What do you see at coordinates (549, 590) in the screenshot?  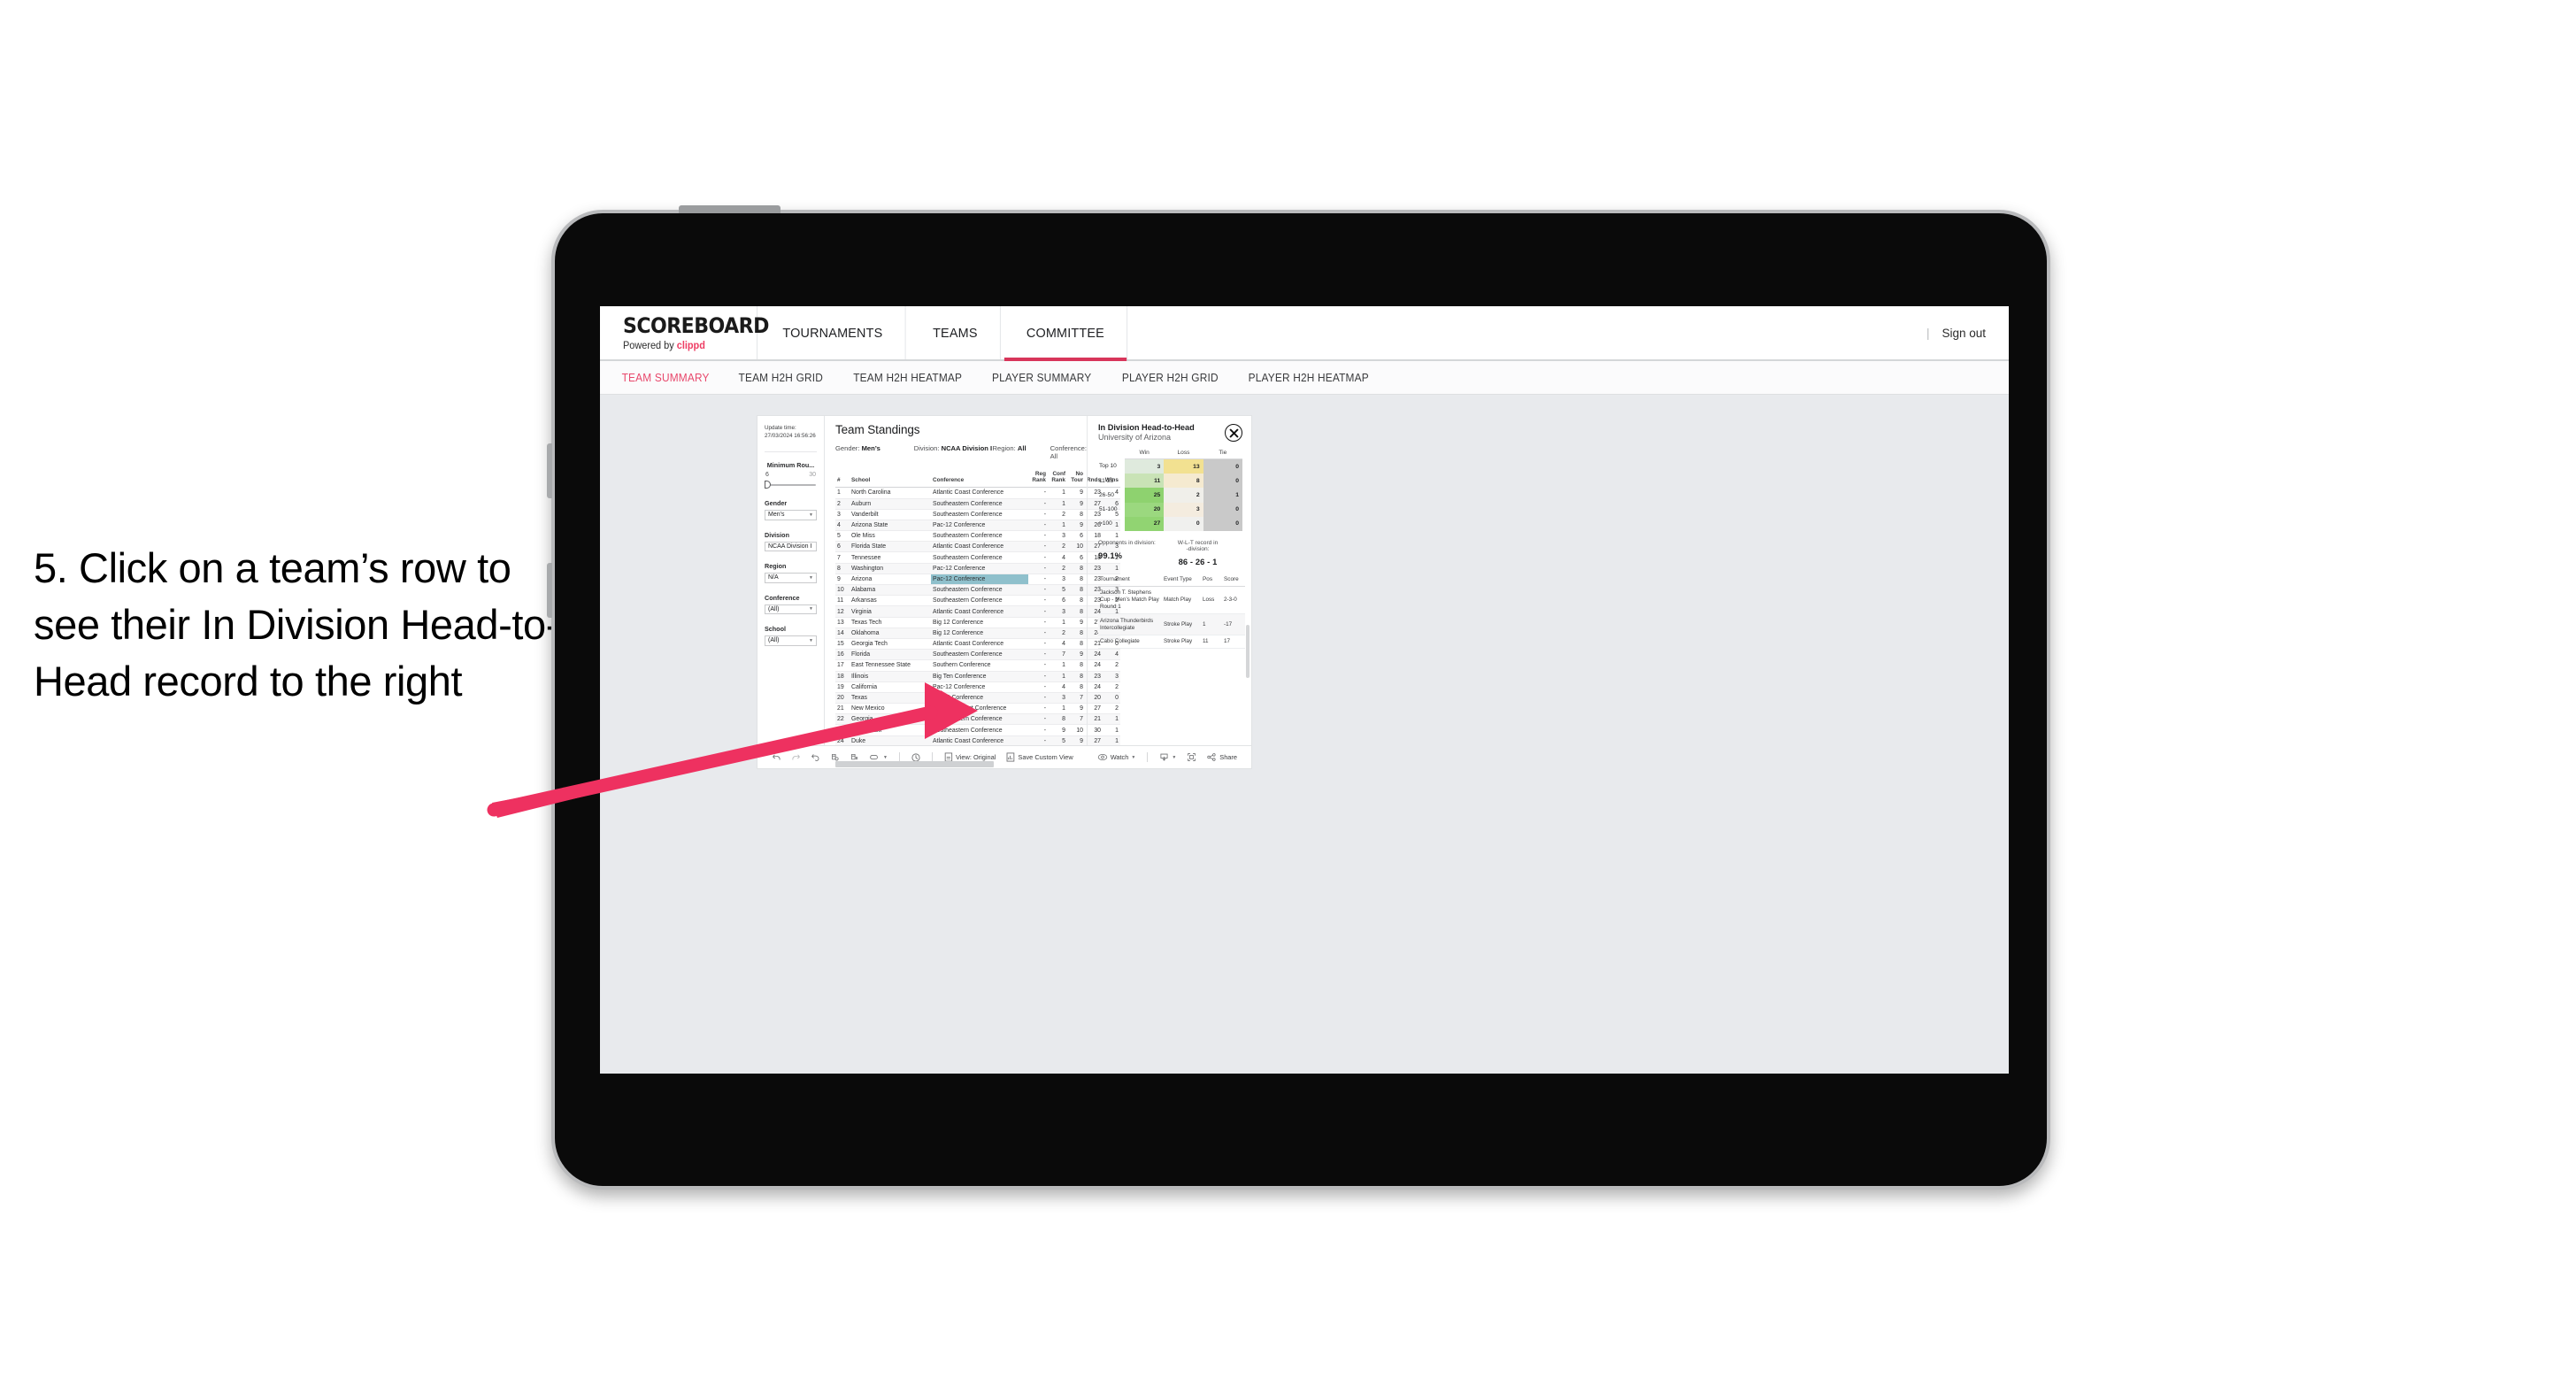 I see `tablet-power-button` at bounding box center [549, 590].